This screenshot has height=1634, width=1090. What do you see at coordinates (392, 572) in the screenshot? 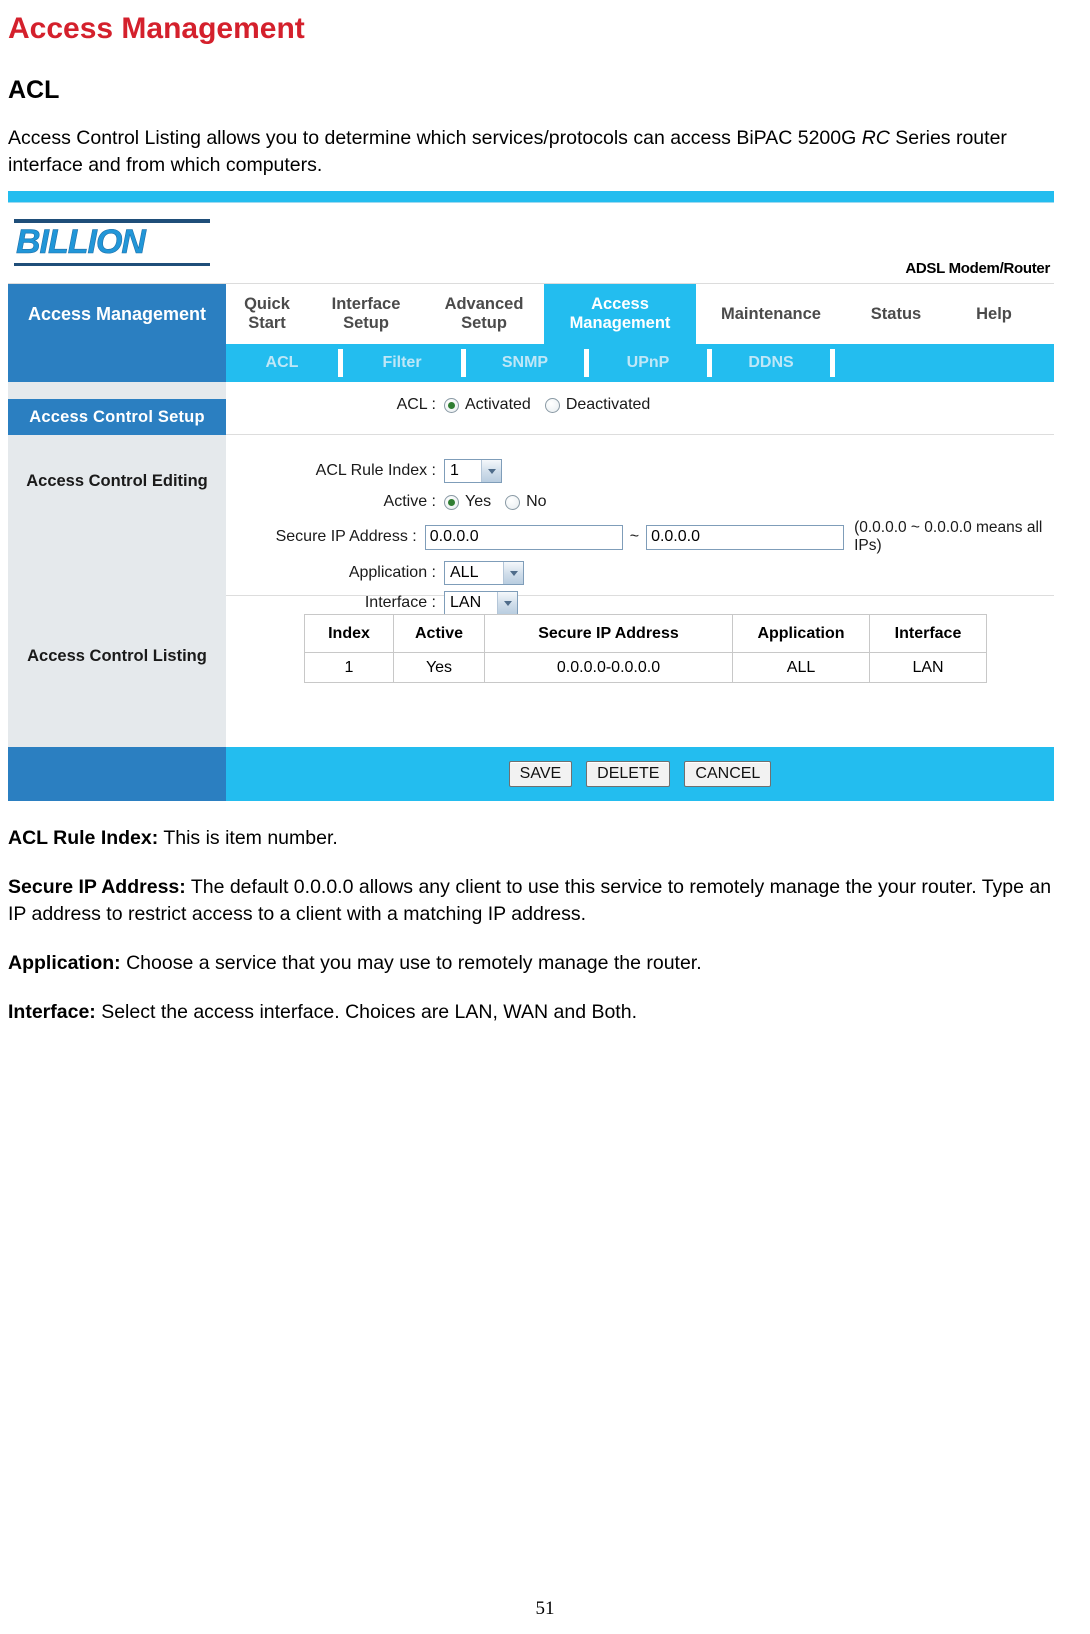
I see `application-label: Application :` at bounding box center [392, 572].